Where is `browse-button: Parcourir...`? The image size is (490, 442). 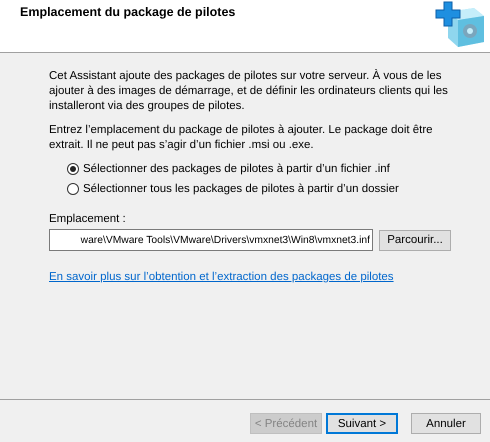 browse-button: Parcourir... is located at coordinates (415, 240).